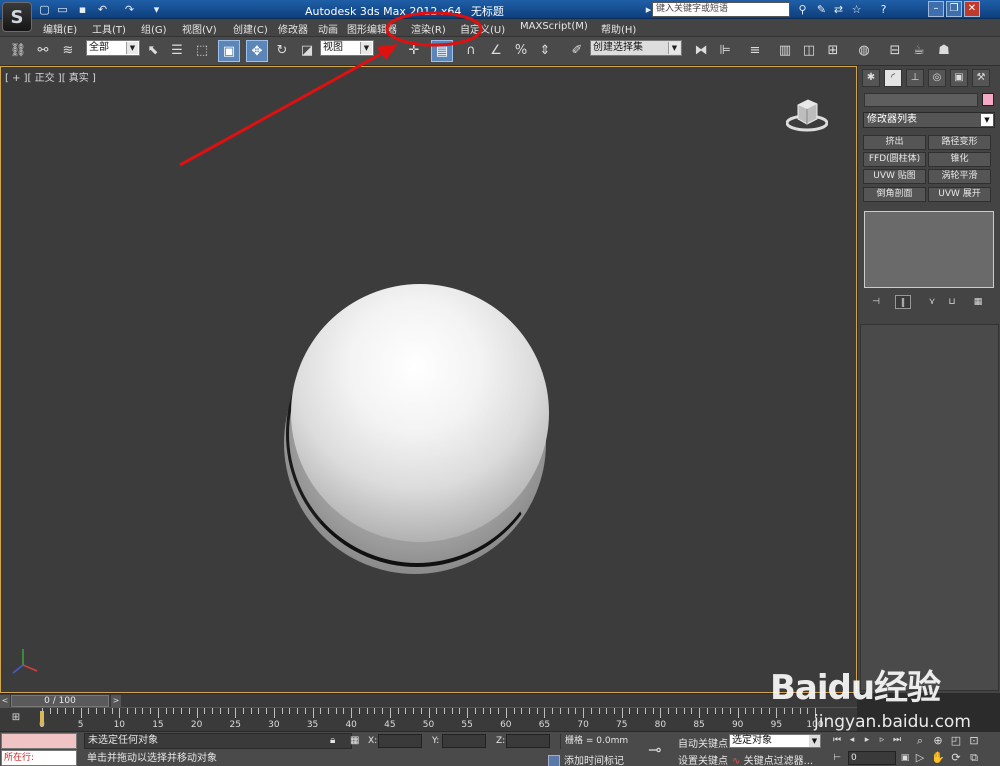  I want to click on open-file-icon: ▭, so click(62, 9).